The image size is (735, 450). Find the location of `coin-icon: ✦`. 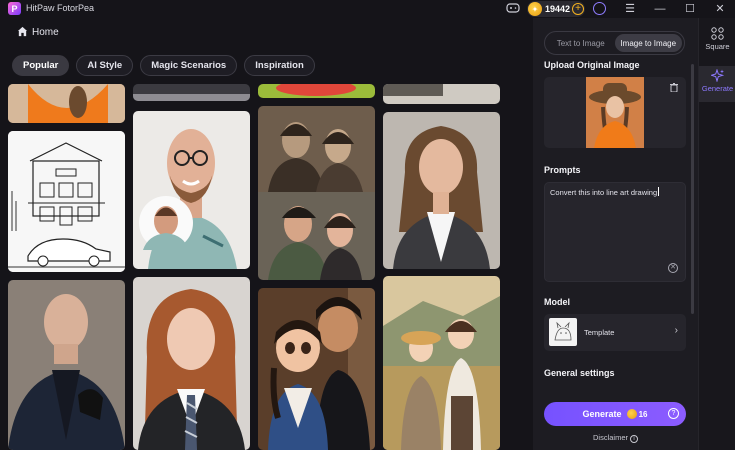

coin-icon: ✦ is located at coordinates (535, 9).